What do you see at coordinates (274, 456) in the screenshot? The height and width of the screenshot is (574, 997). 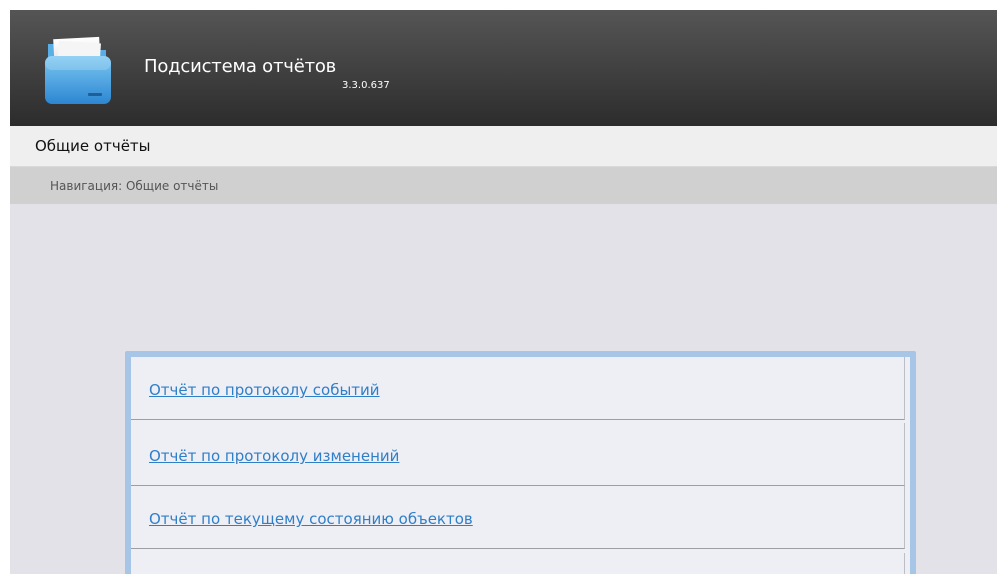 I see `report-link-change-log: Отчёт по протоколу изменений` at bounding box center [274, 456].